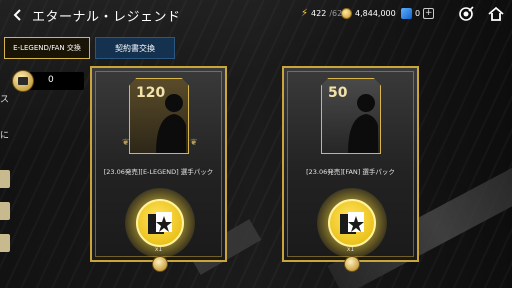 Image resolution: width=512 pixels, height=288 pixels. I want to click on token-counter: 0, so click(48, 81).